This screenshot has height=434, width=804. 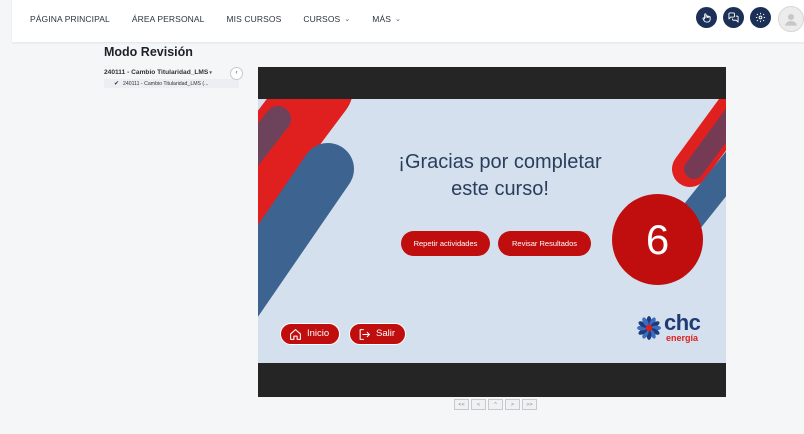 What do you see at coordinates (295, 334) in the screenshot?
I see `home-icon` at bounding box center [295, 334].